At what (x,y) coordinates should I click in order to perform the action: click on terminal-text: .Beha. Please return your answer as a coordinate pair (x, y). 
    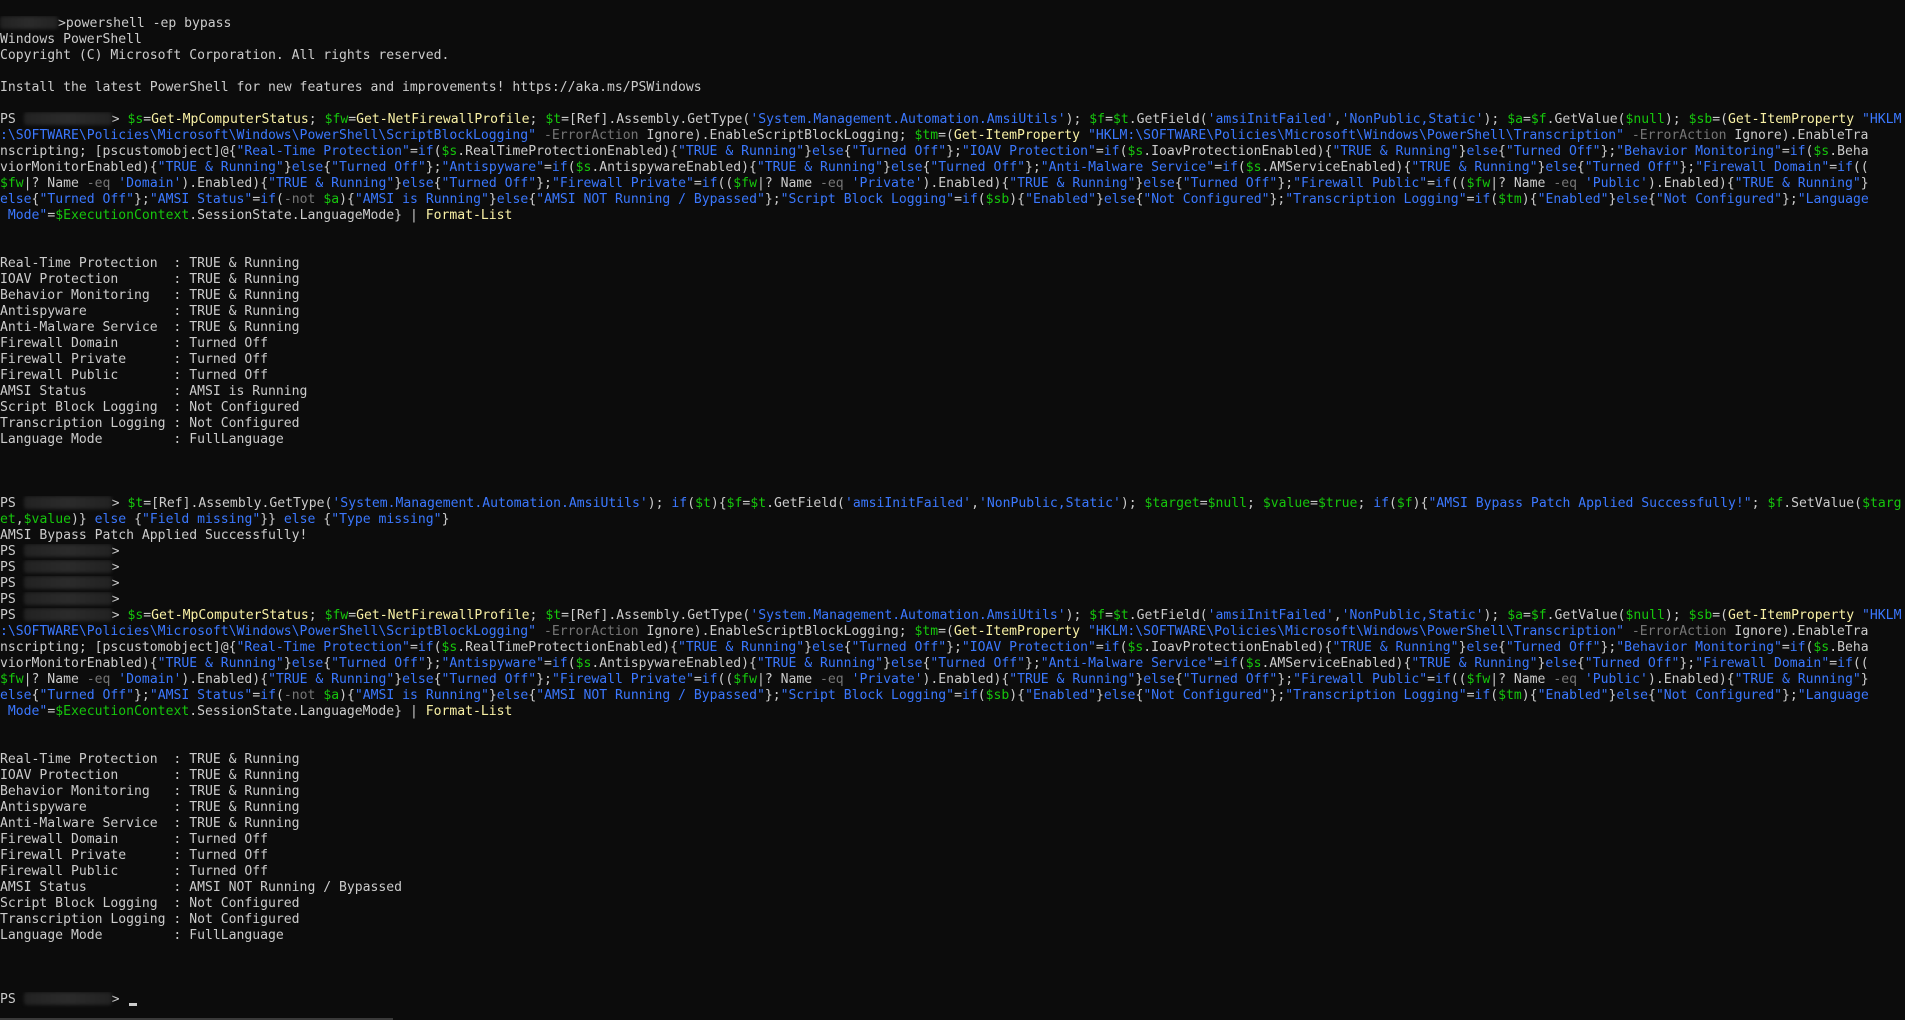
    Looking at the image, I should click on (1849, 647).